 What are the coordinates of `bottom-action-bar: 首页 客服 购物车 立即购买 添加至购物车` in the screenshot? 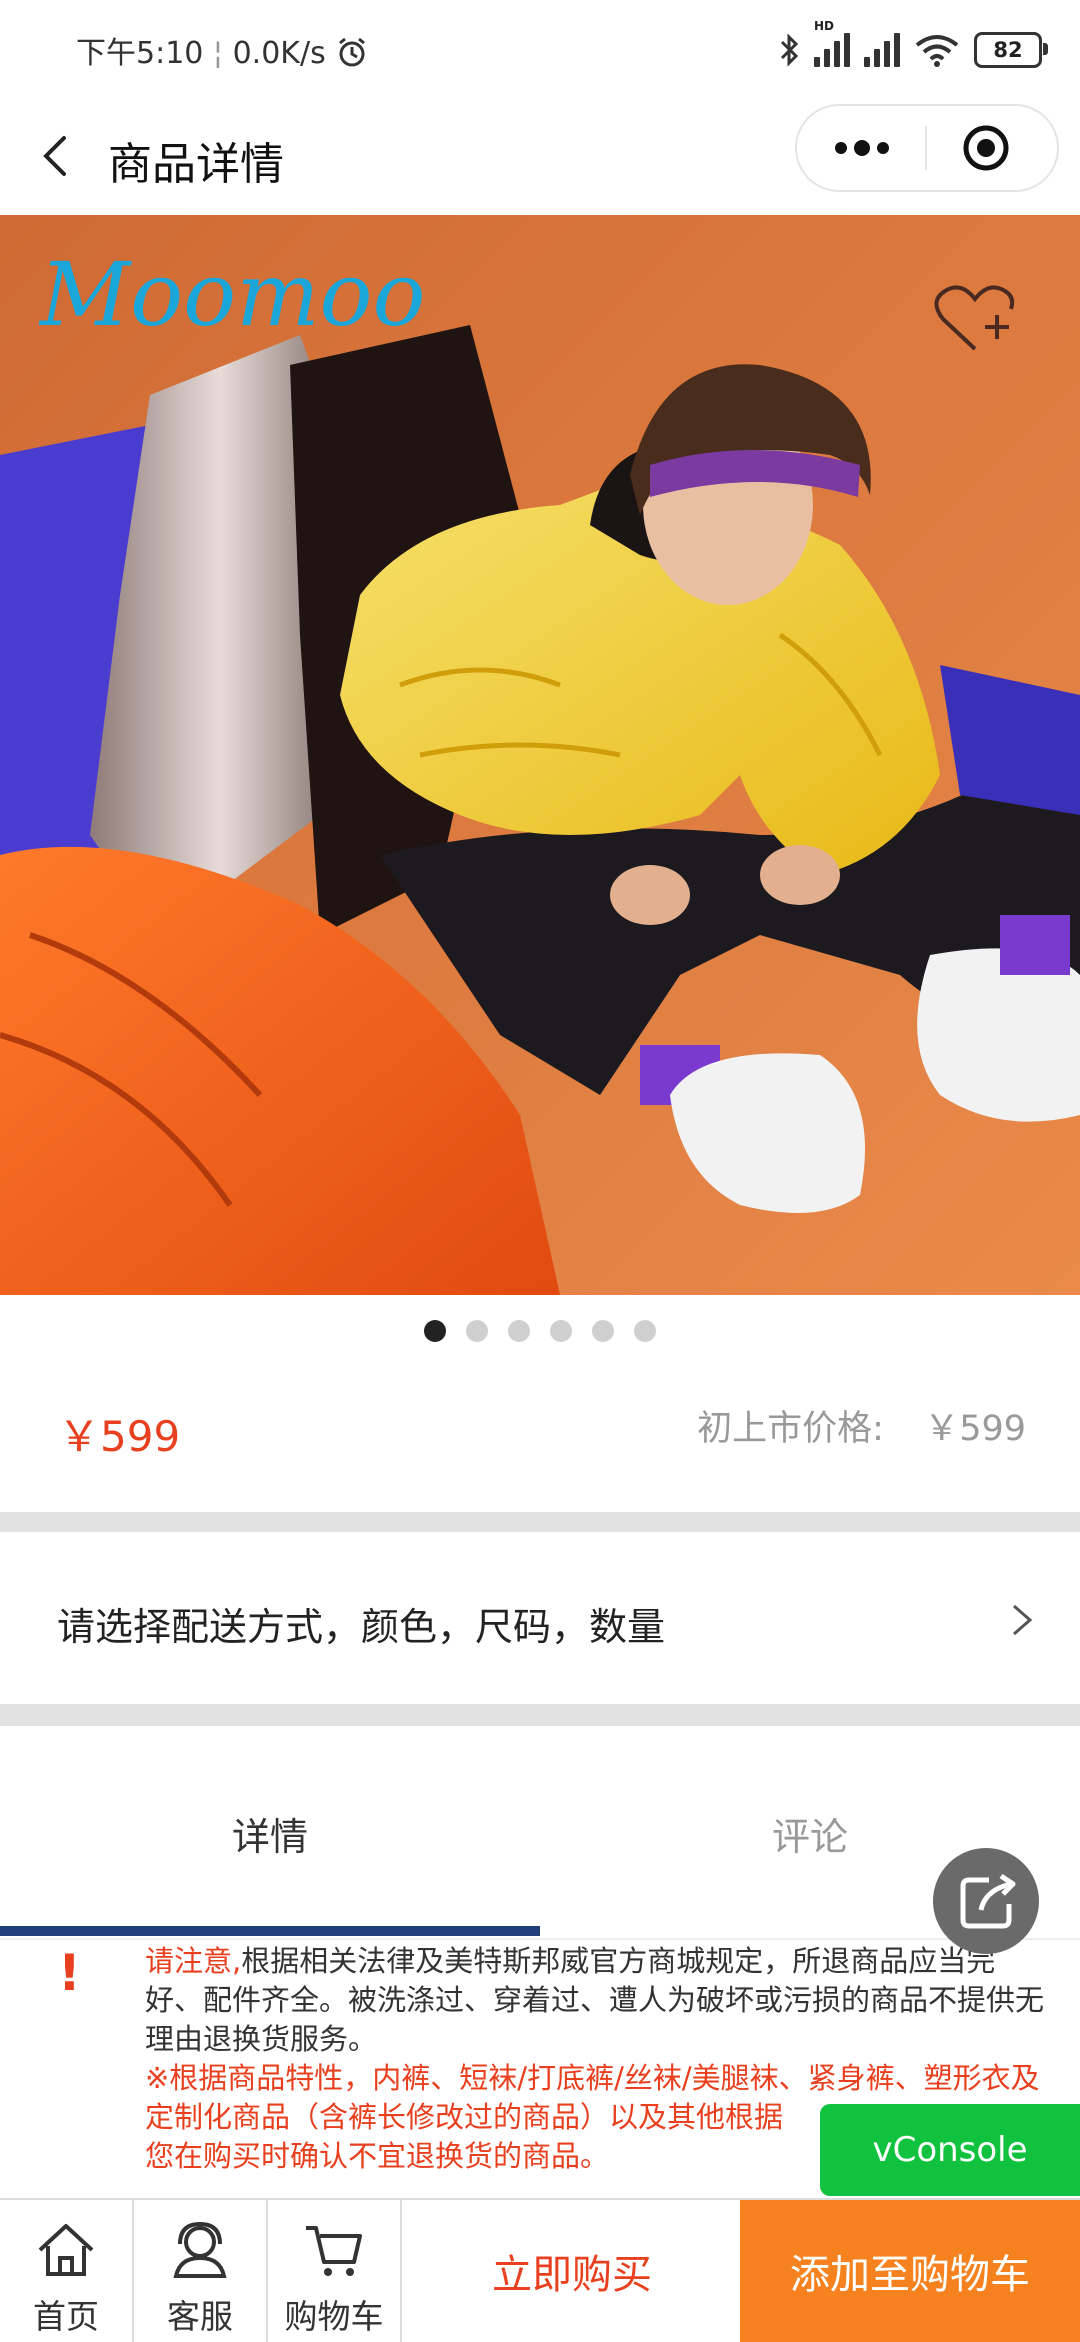 It's located at (540, 2270).